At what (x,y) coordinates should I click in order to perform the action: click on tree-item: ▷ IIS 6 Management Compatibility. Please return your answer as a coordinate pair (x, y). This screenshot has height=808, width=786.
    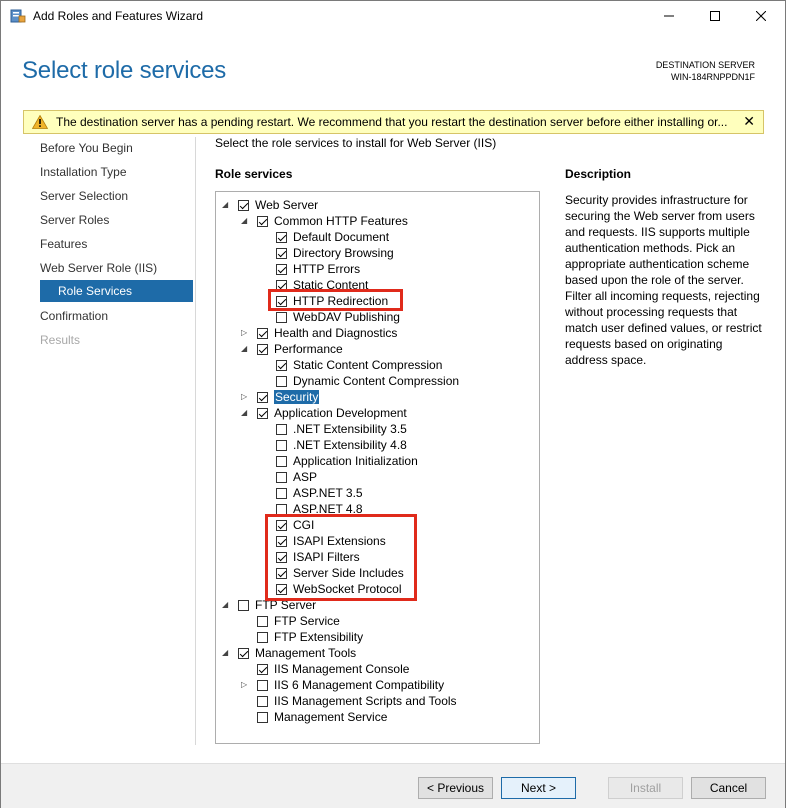
    Looking at the image, I should click on (342, 685).